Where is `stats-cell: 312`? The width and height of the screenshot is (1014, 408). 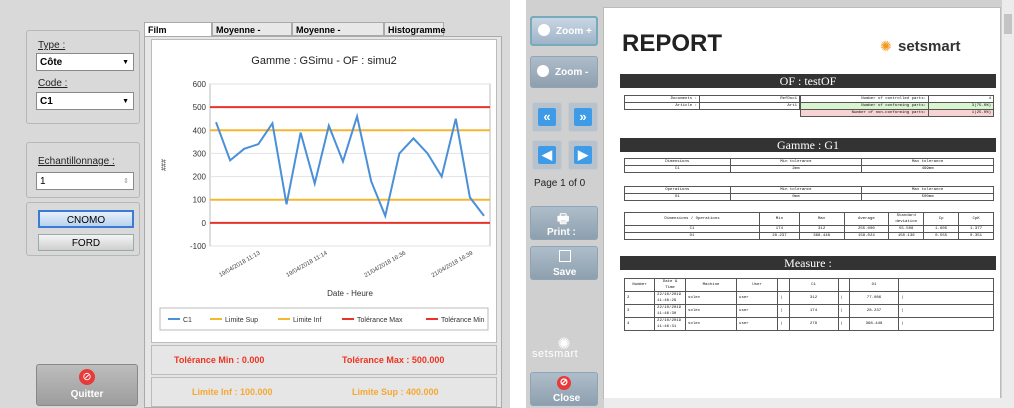 stats-cell: 312 is located at coordinates (821, 229).